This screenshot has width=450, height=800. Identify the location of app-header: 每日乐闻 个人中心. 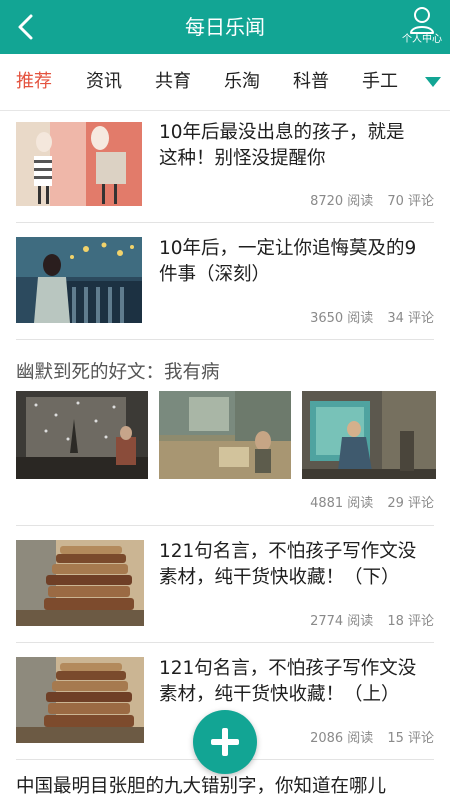
(225, 27).